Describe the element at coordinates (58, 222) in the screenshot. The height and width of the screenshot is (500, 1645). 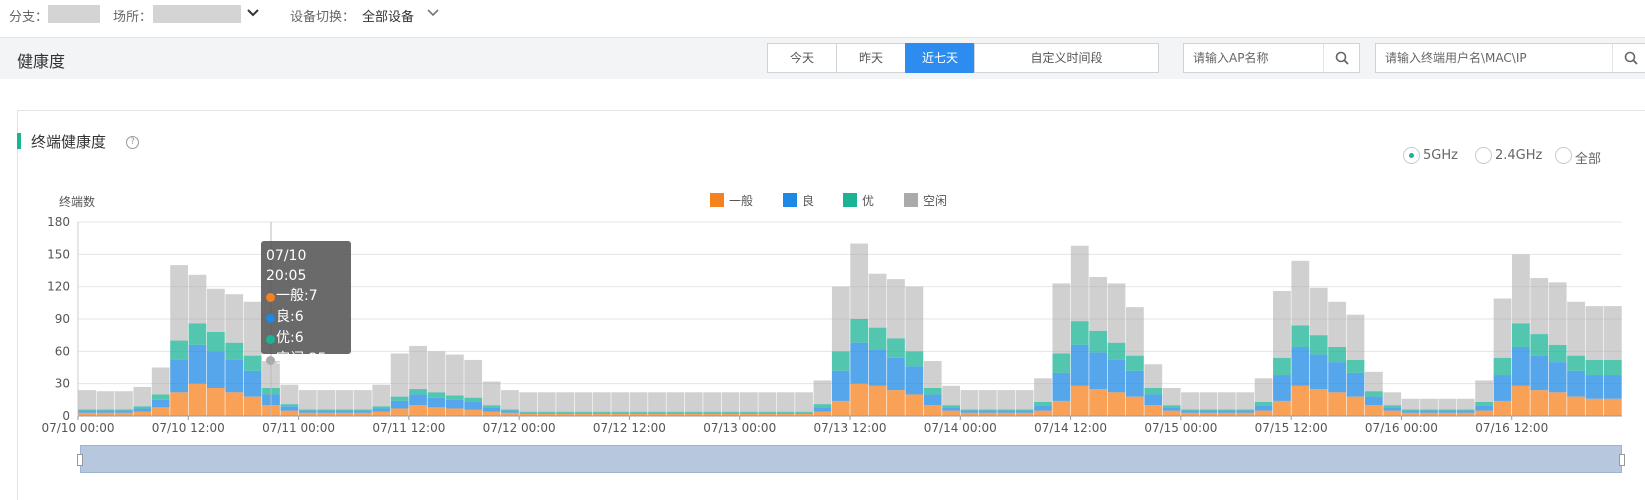
I see `y-tick-label: 180` at that location.